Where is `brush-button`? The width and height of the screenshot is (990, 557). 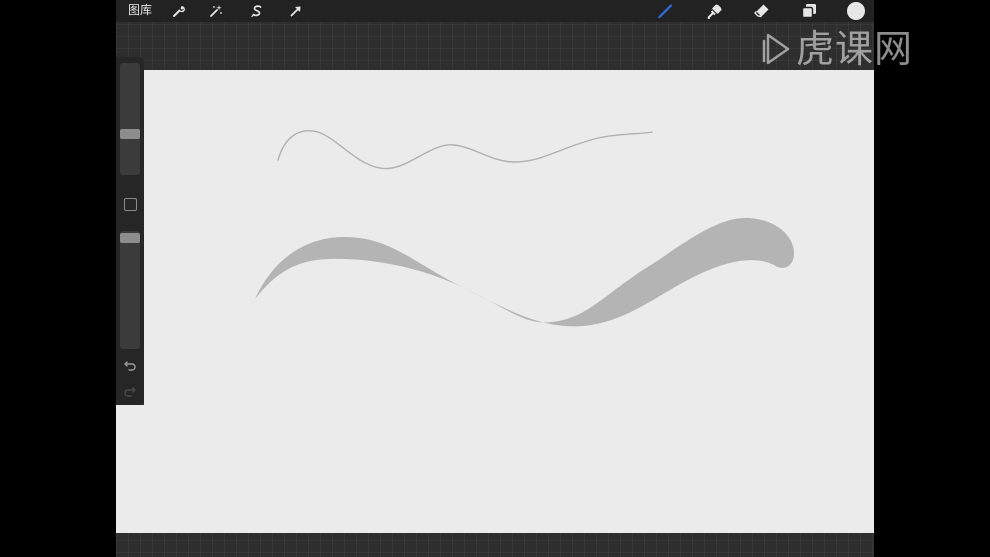 brush-button is located at coordinates (665, 11).